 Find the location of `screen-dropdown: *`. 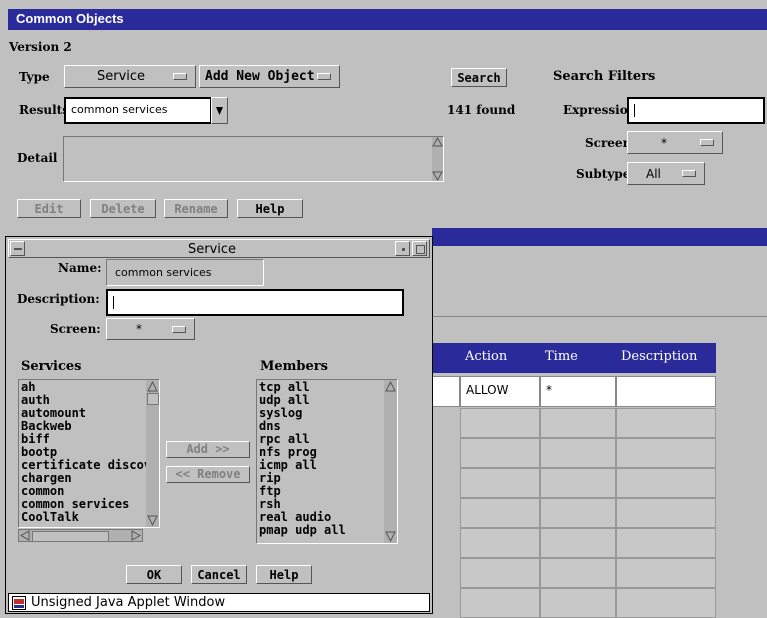

screen-dropdown: * is located at coordinates (675, 142).